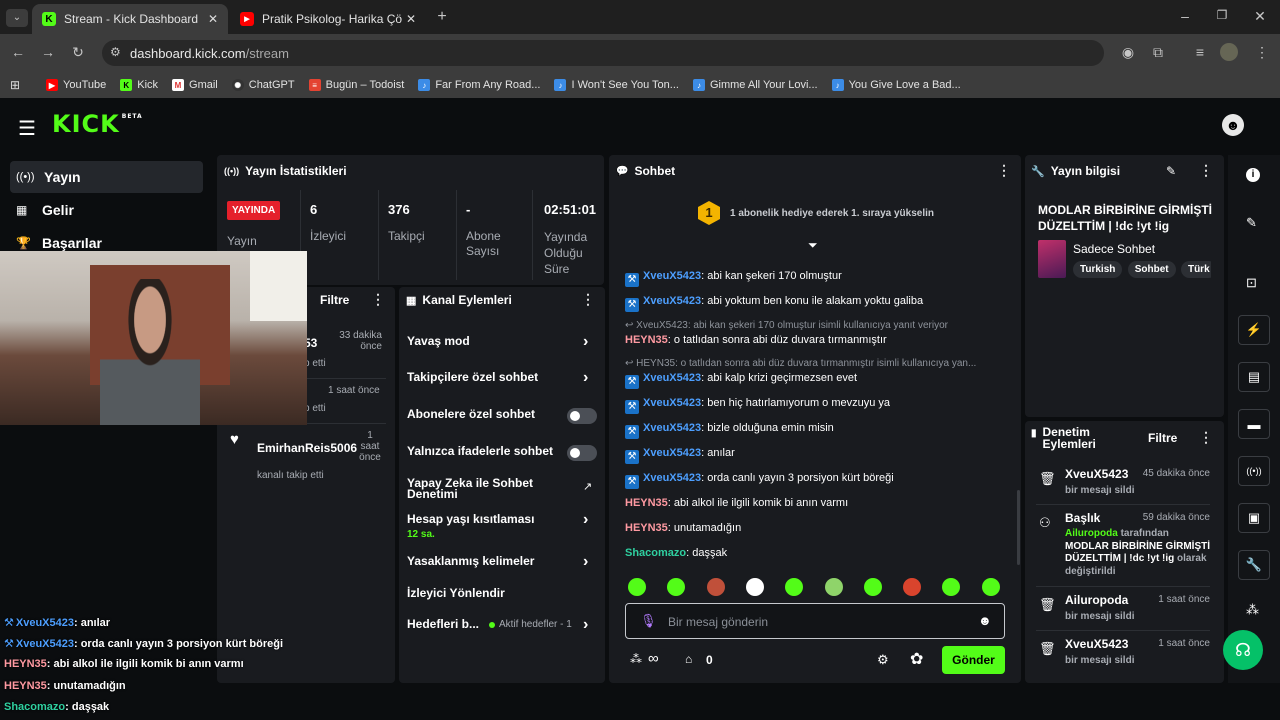 The height and width of the screenshot is (720, 1280). What do you see at coordinates (588, 299) in the screenshot?
I see `channel-actions-more-icon: ⋮` at bounding box center [588, 299].